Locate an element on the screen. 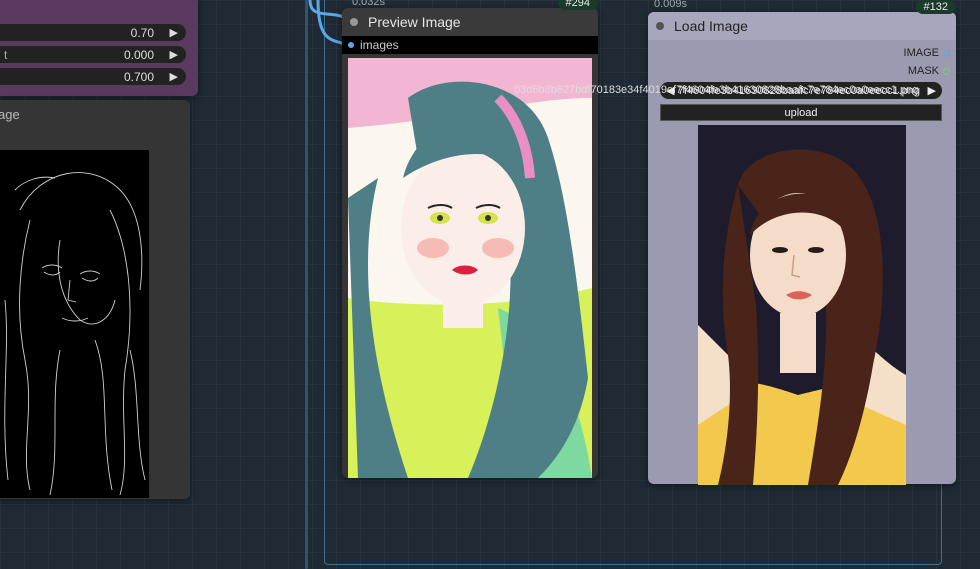 This screenshot has width=980, height=569. node-id-badge: #294 is located at coordinates (577, 5).